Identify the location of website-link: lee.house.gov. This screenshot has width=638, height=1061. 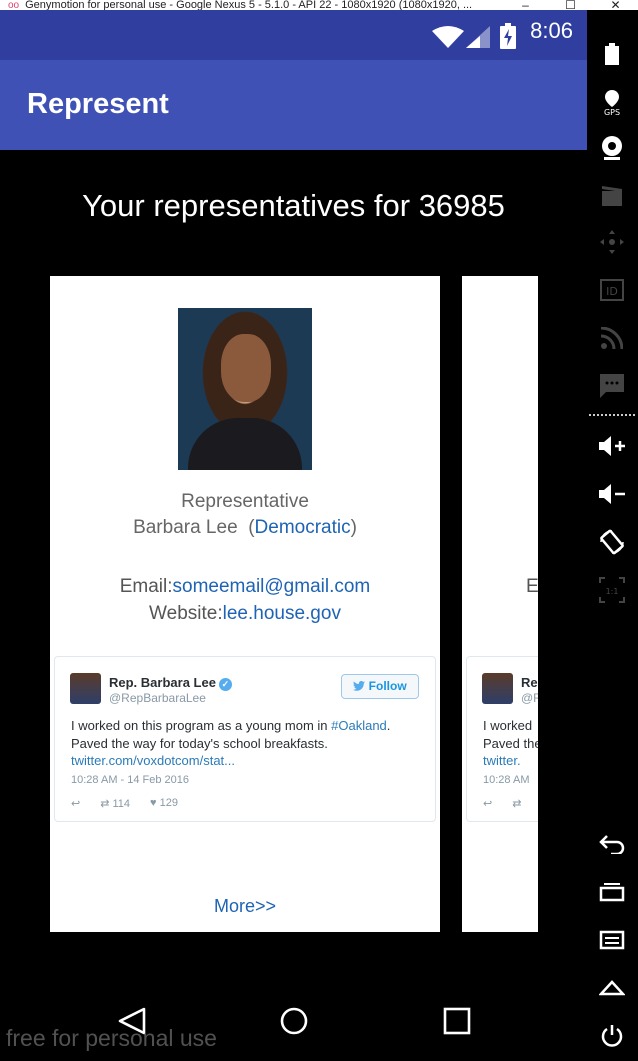
(282, 613).